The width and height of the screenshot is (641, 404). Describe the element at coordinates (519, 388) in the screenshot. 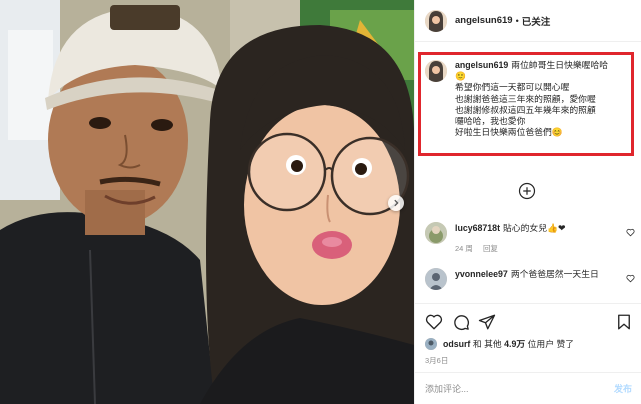

I see `comment-input` at that location.